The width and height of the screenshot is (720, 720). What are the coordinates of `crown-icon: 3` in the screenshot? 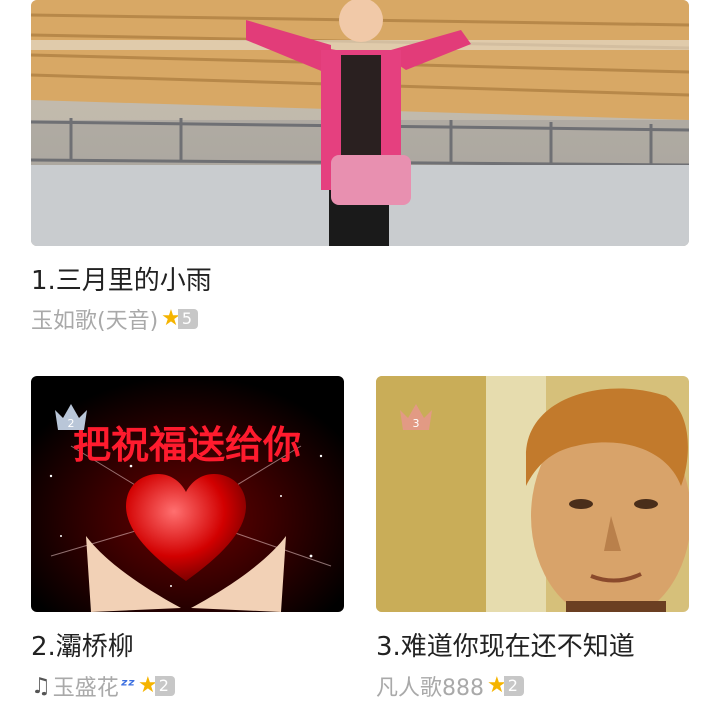 It's located at (416, 417).